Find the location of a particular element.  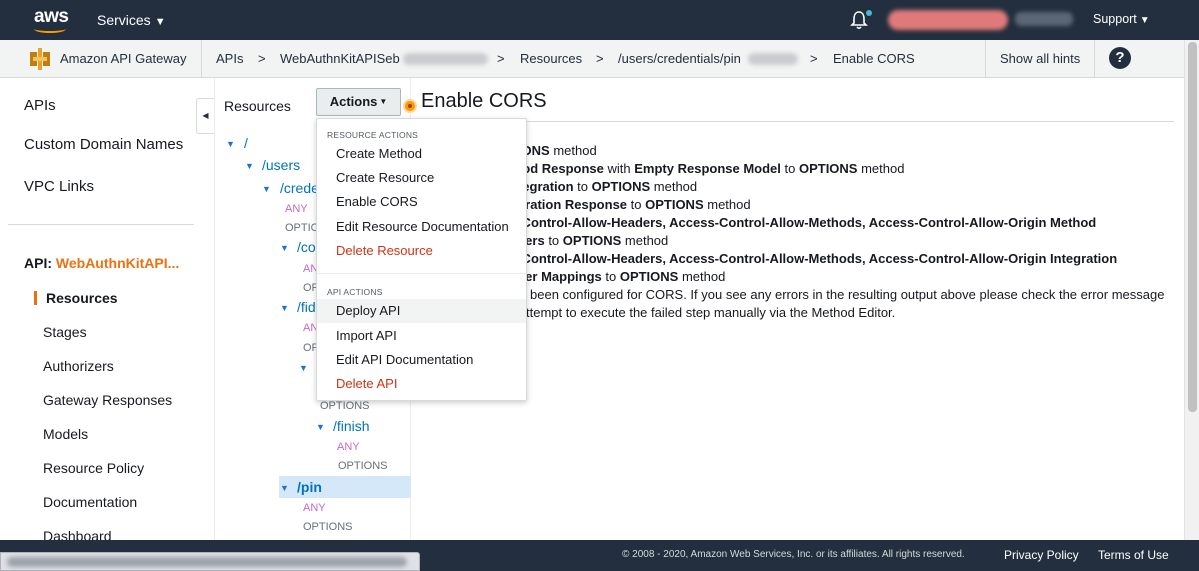

api-gateway-icon is located at coordinates (40, 59).